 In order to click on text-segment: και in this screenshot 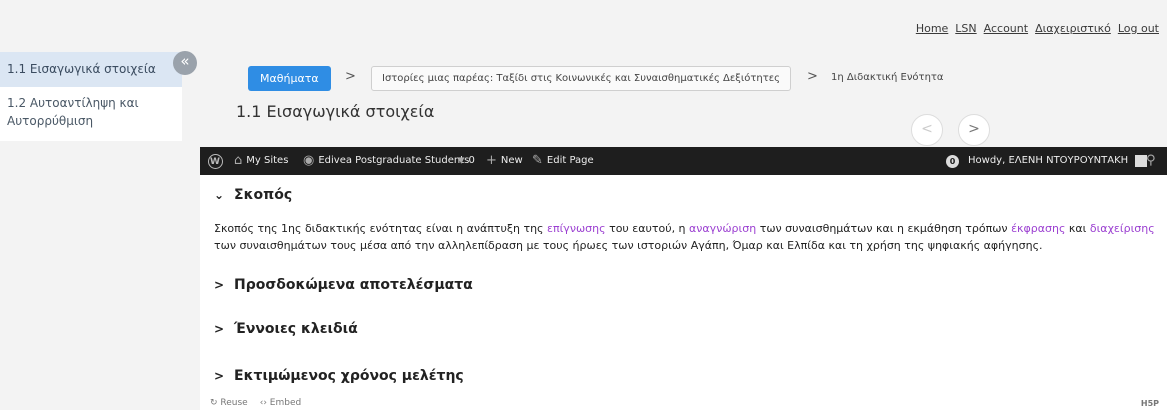, I will do `click(1077, 228)`.